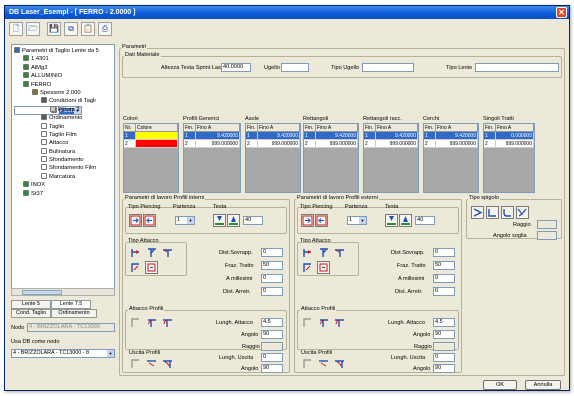 The width and height of the screenshot is (574, 396). What do you see at coordinates (444, 334) in the screenshot?
I see `esterni-angolo-input: 90` at bounding box center [444, 334].